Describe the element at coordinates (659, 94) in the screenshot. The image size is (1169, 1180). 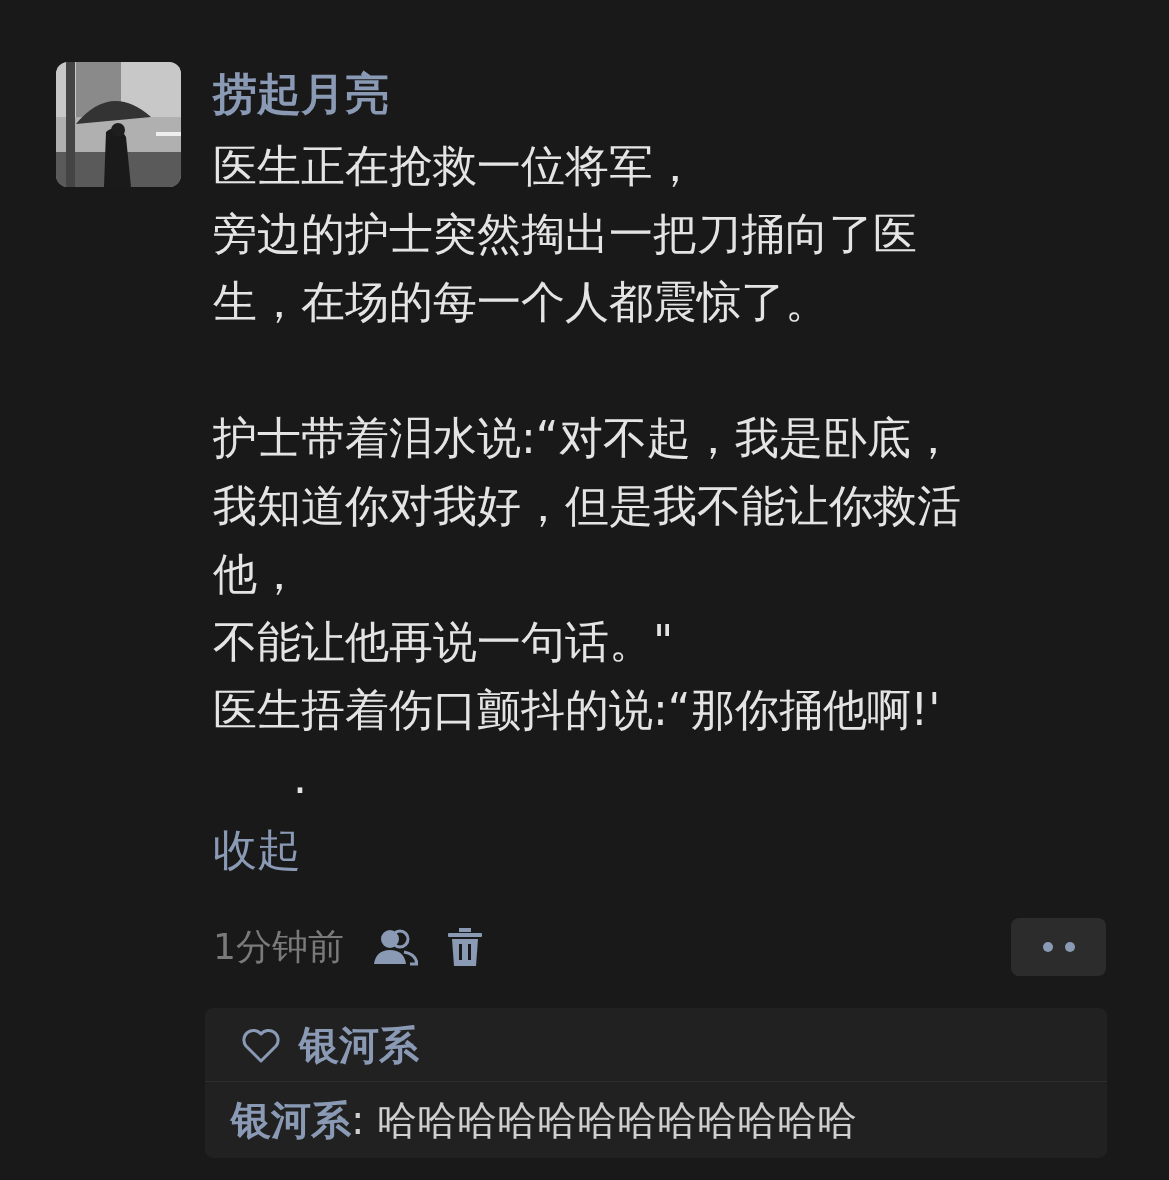
I see `author-name: 捞起月亮` at that location.